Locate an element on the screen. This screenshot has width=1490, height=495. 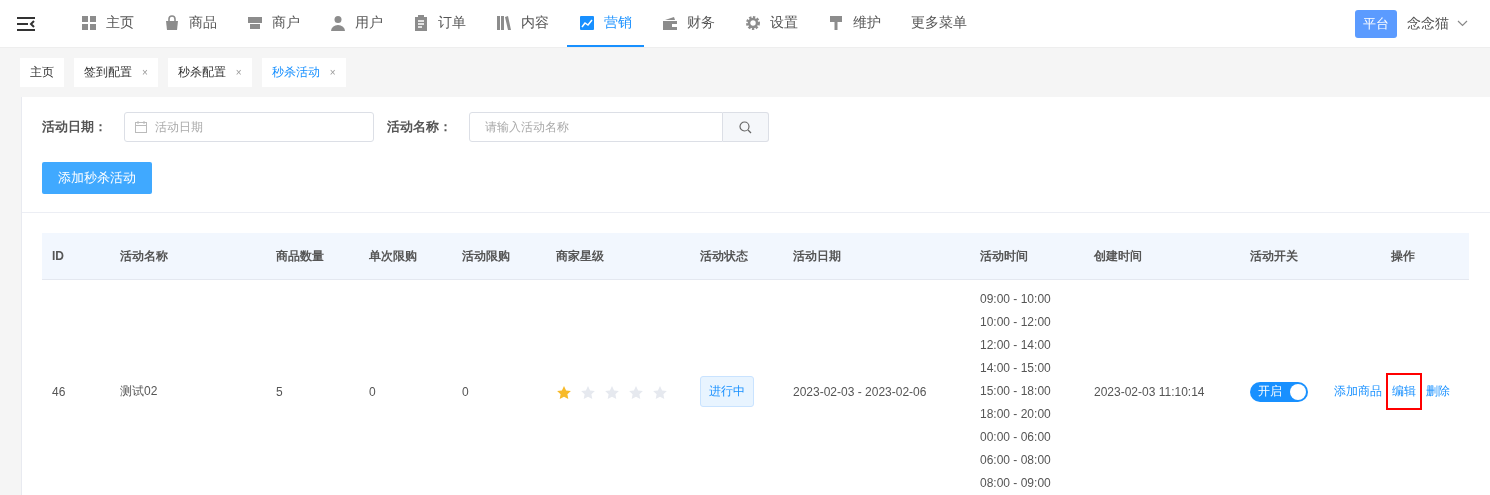
column-header: 商品数量 is located at coordinates (300, 255).